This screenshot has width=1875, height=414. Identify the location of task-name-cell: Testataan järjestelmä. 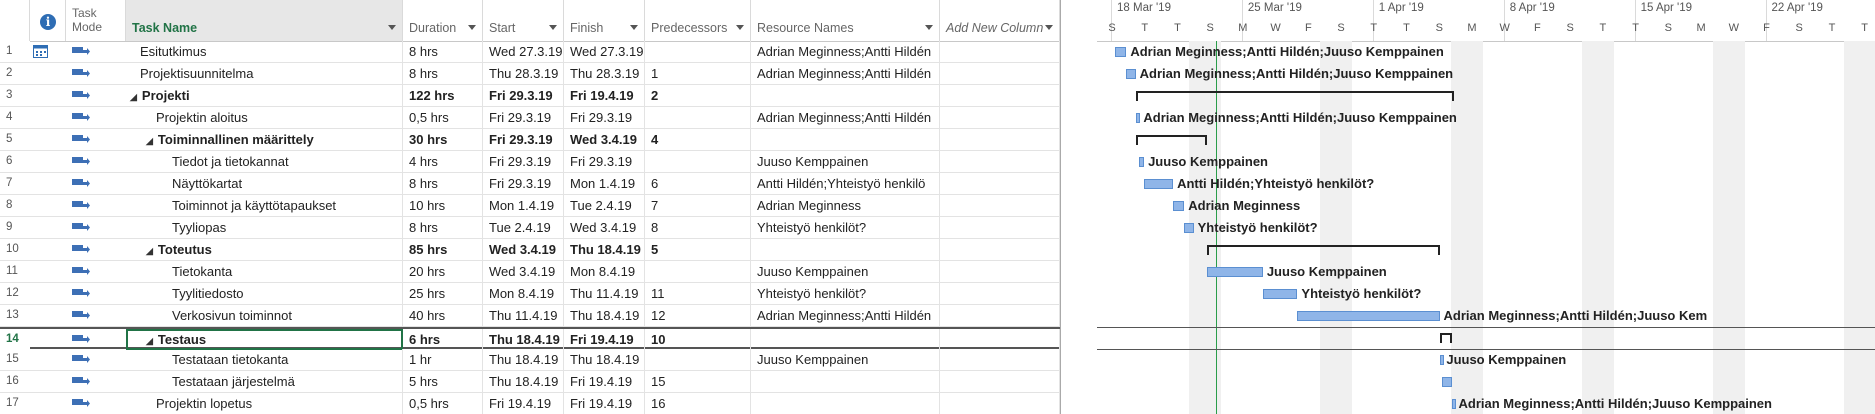
(264, 381).